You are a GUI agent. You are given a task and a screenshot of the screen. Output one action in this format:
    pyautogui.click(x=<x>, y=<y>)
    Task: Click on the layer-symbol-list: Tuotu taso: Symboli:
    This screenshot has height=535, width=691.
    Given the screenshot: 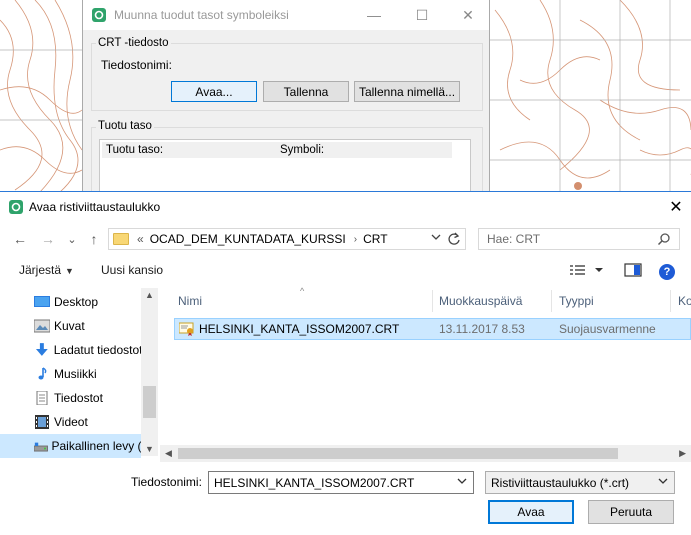 What is the action you would take?
    pyautogui.click(x=285, y=165)
    